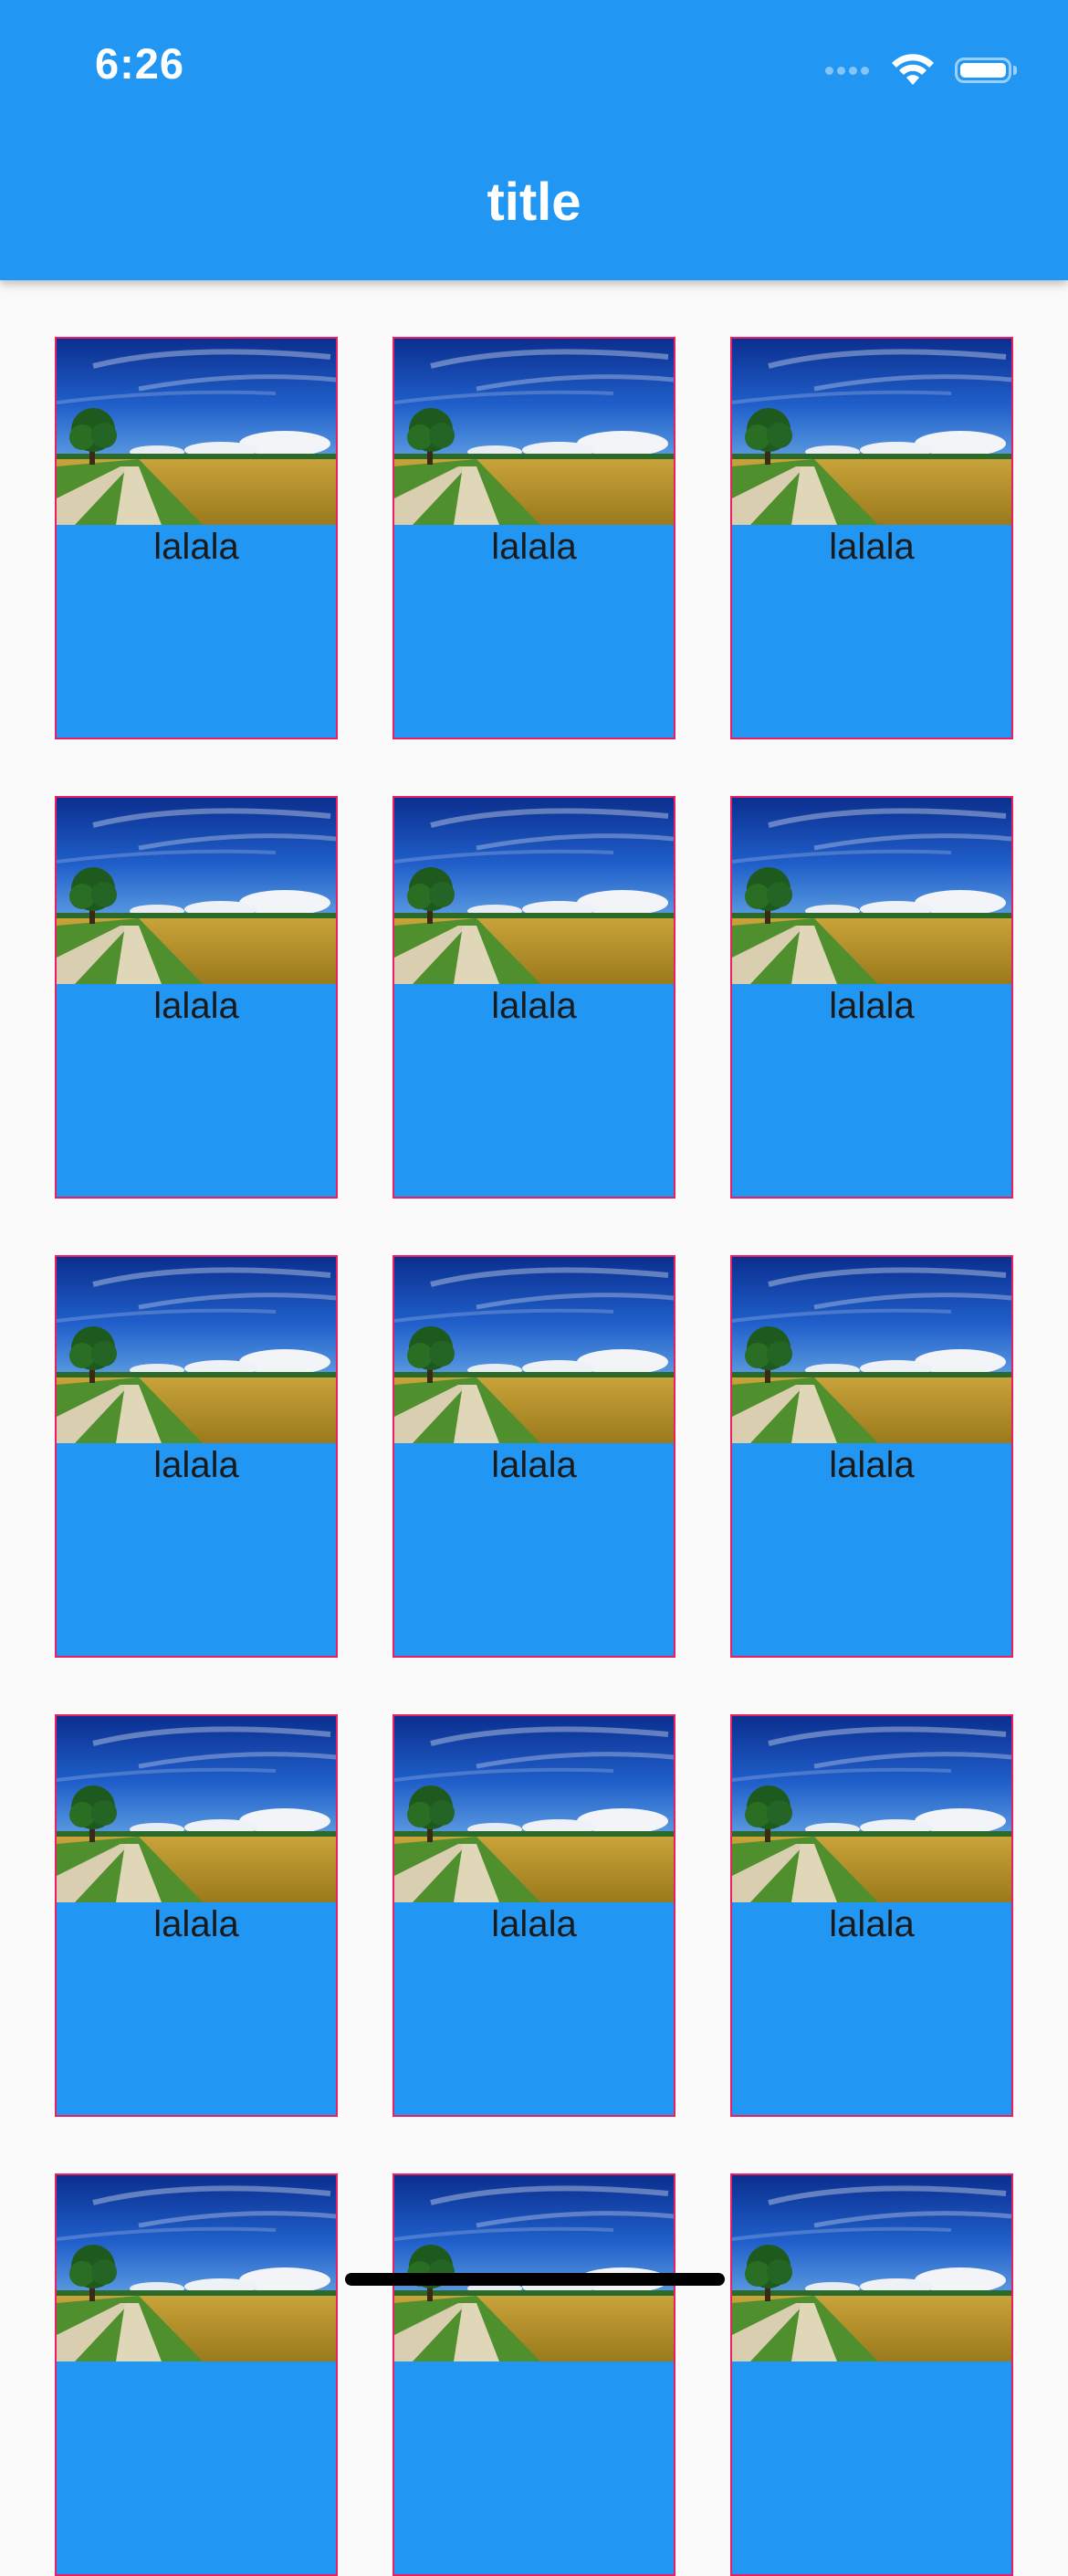 This screenshot has width=1068, height=2576. I want to click on app-bar: 6:26 title, so click(534, 140).